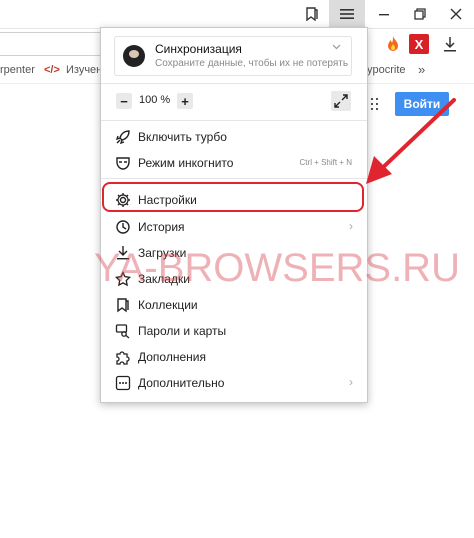 The height and width of the screenshot is (538, 474). What do you see at coordinates (123, 253) in the screenshot?
I see `download-icon` at bounding box center [123, 253].